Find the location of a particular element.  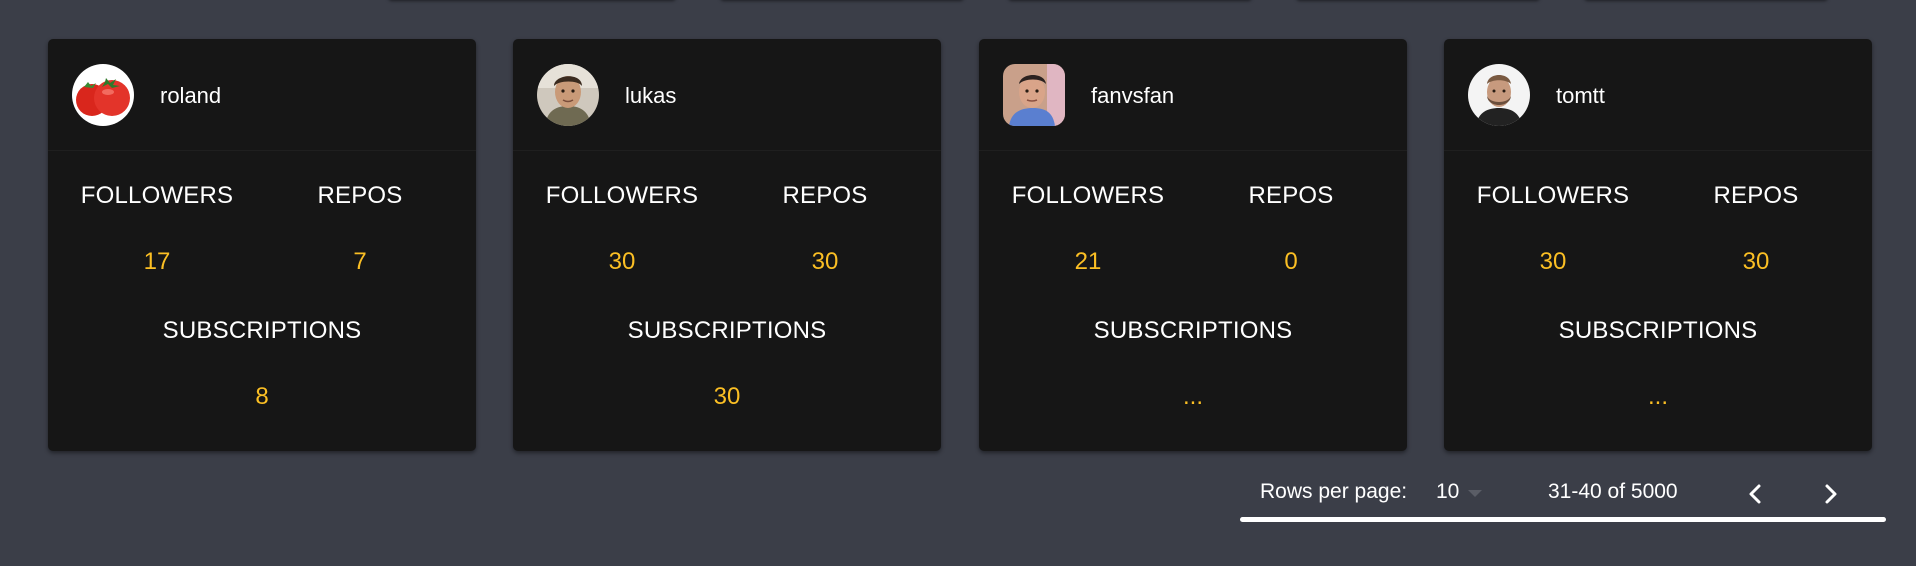

page-range: 31-40 of 5000 is located at coordinates (1613, 491).